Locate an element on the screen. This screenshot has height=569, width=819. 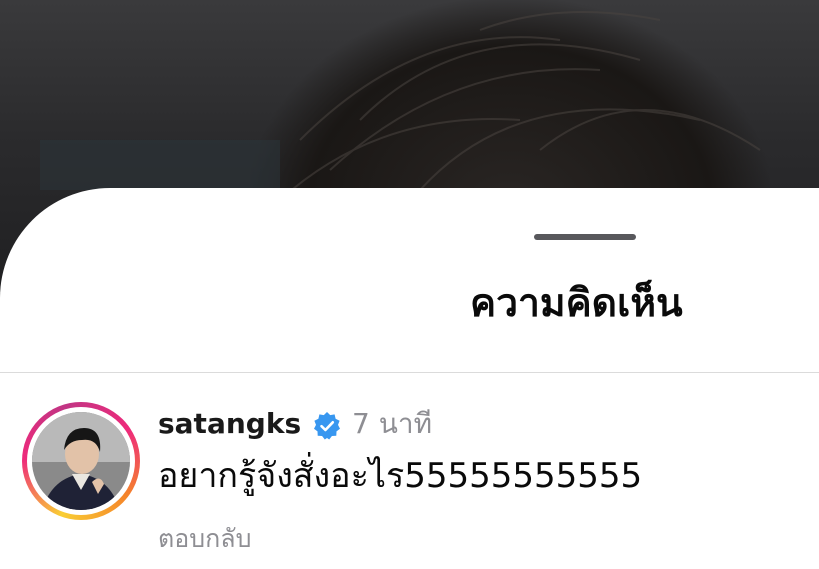
verified-badge-icon is located at coordinates (327, 426).